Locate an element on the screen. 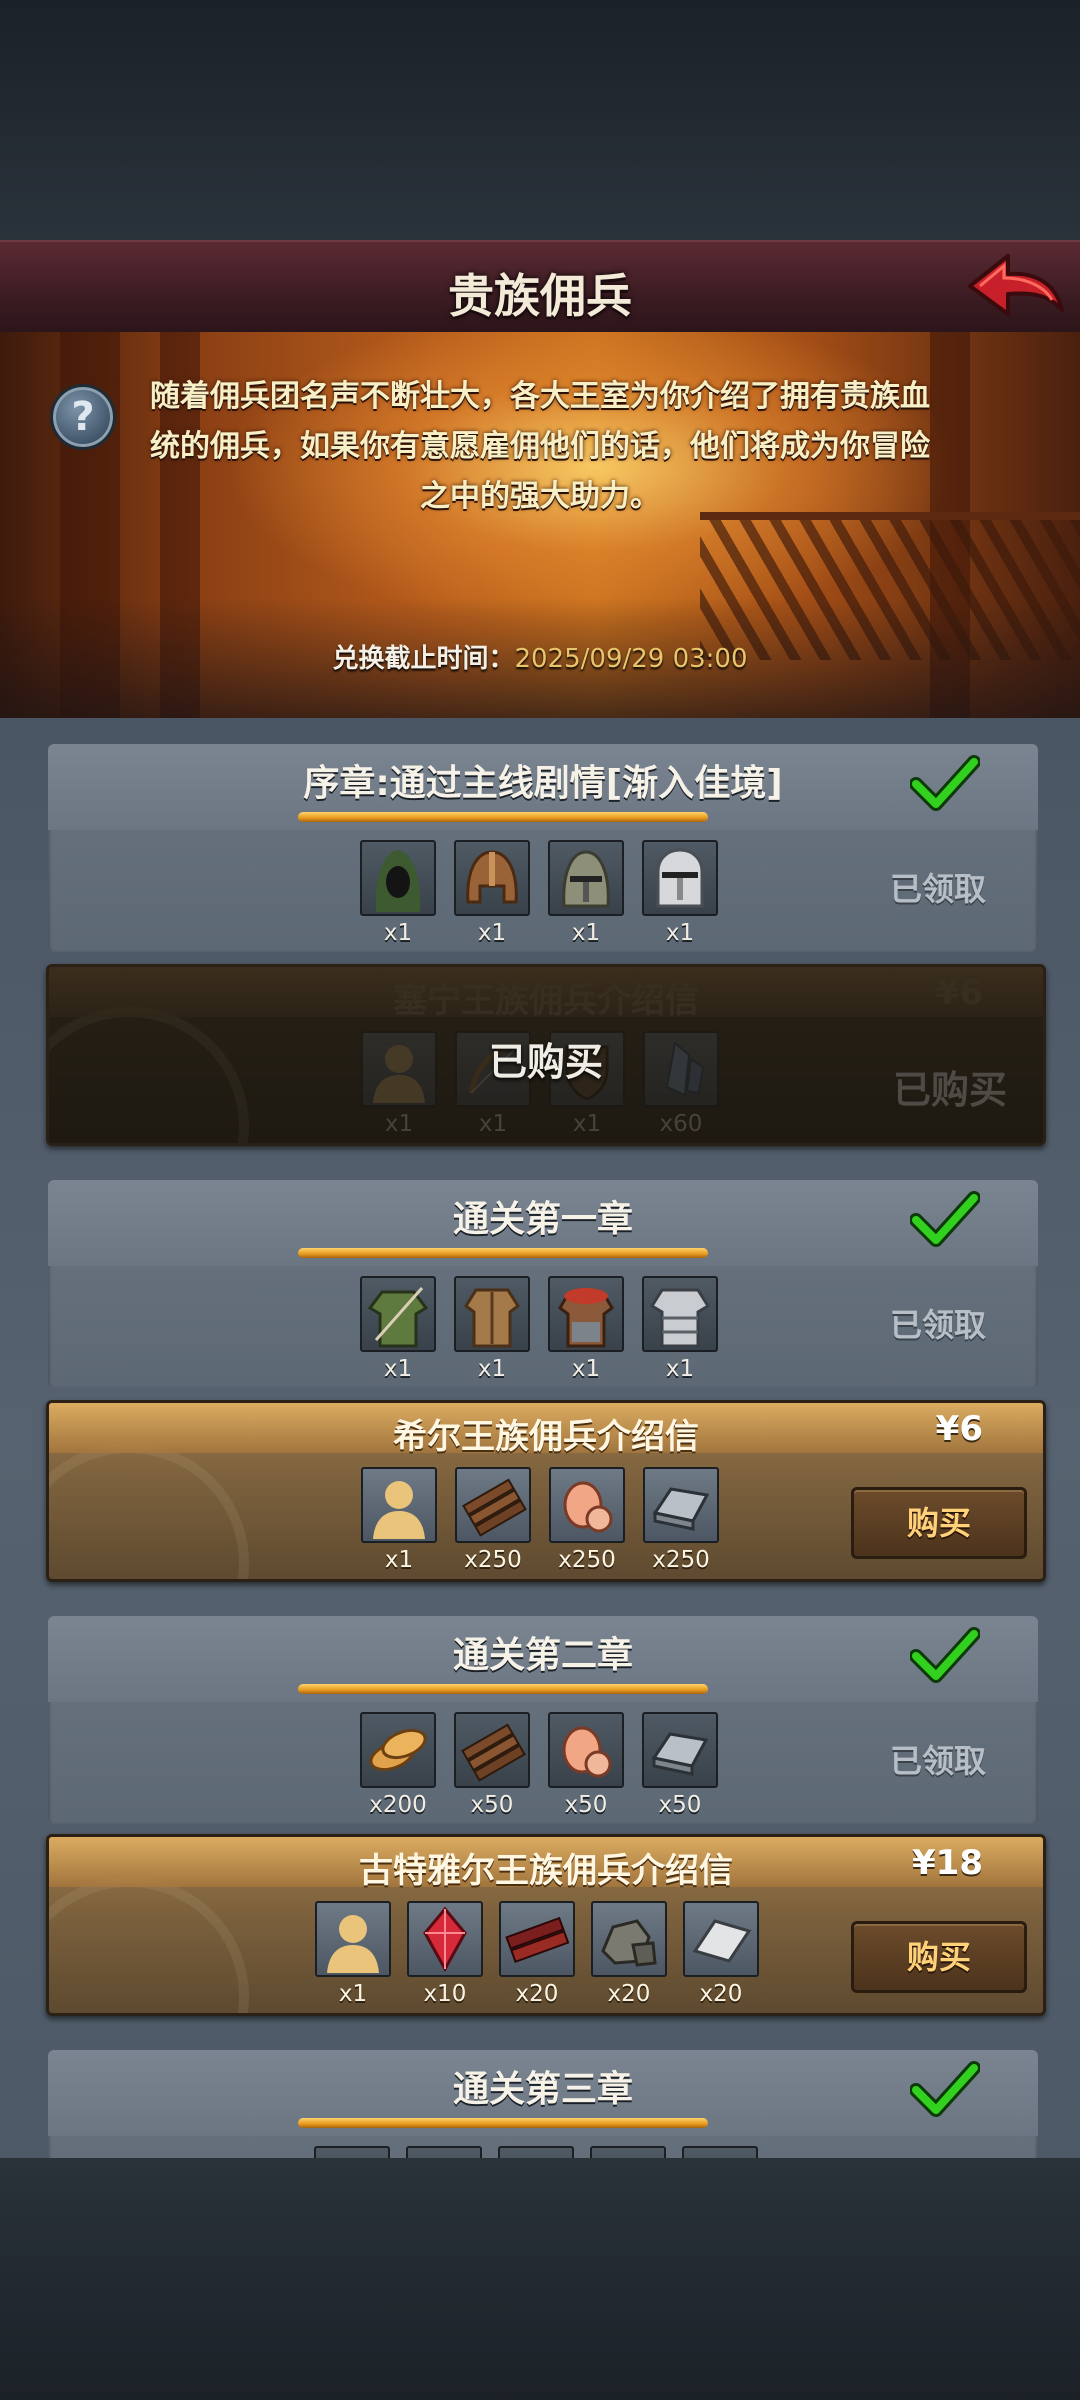 This screenshot has height=2400, width=1080. offer-title: 希尔王族佣兵介绍信 is located at coordinates (546, 1437).